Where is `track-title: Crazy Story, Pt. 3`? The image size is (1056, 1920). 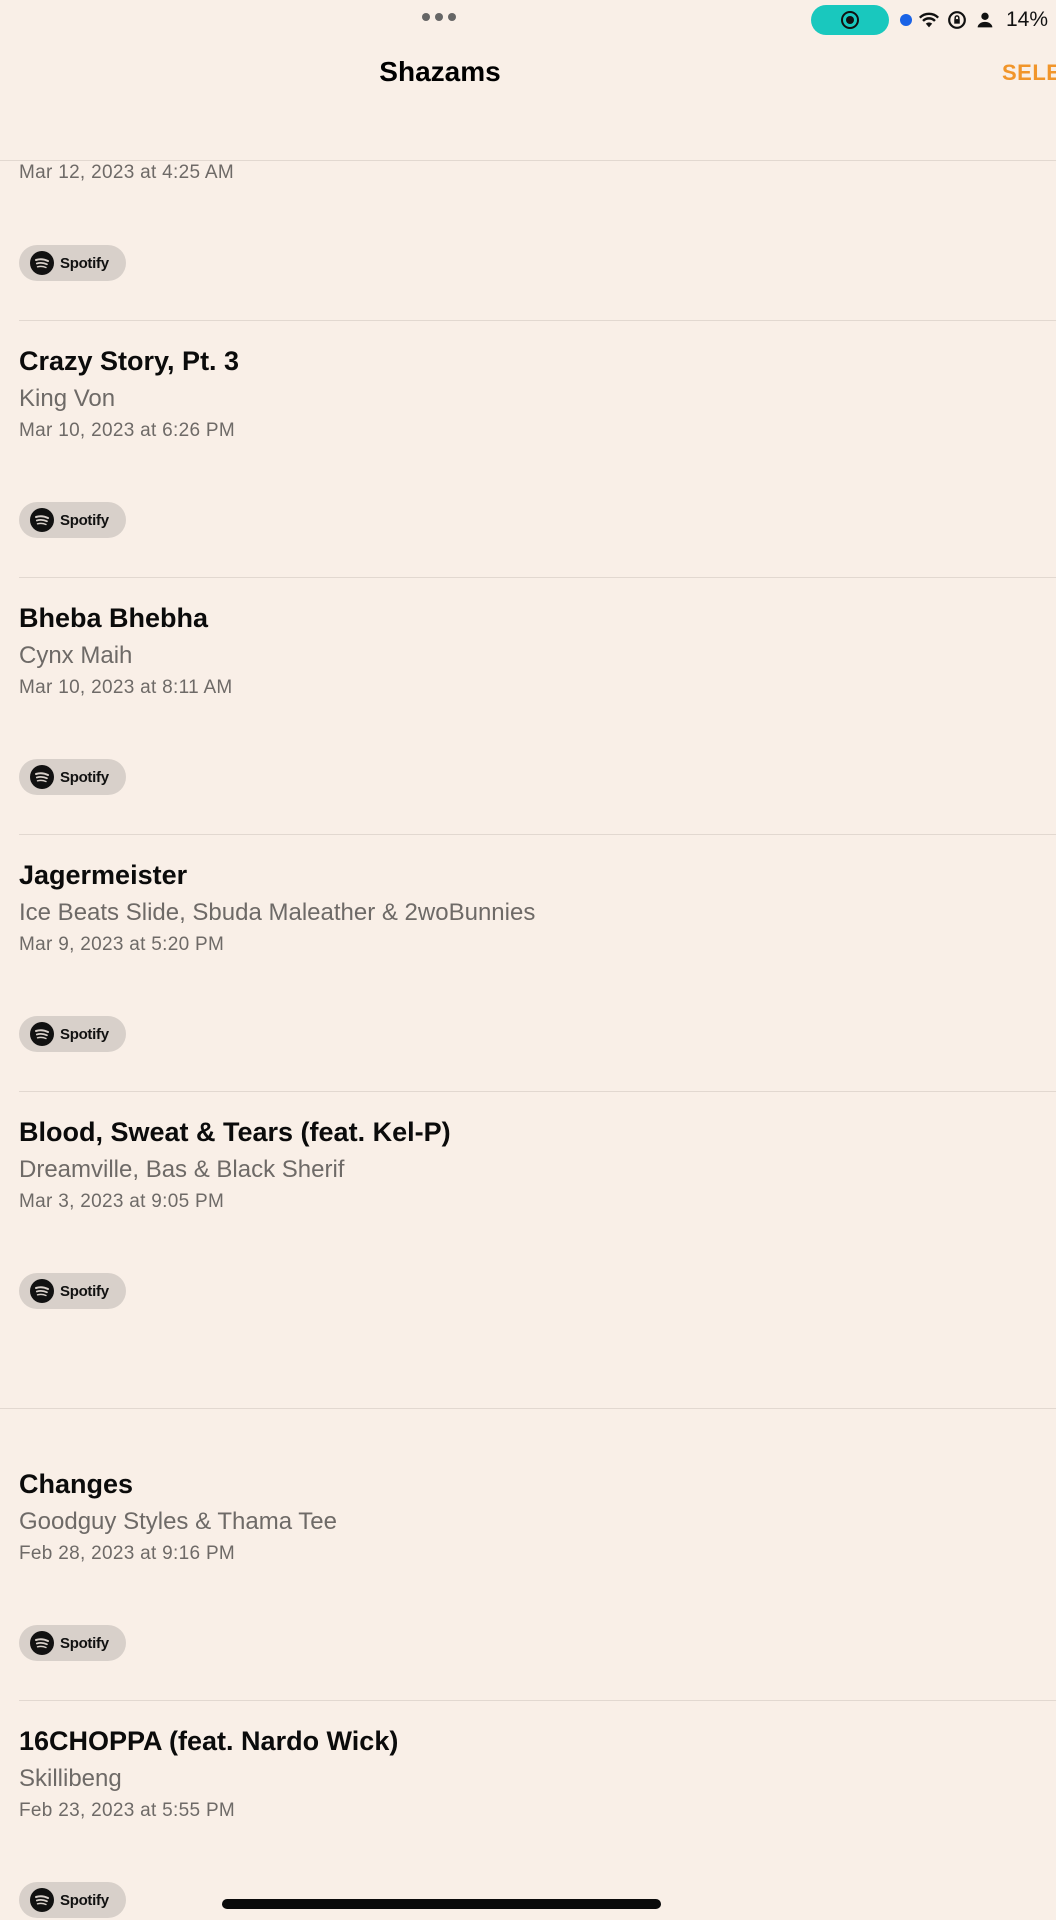 track-title: Crazy Story, Pt. 3 is located at coordinates (129, 361).